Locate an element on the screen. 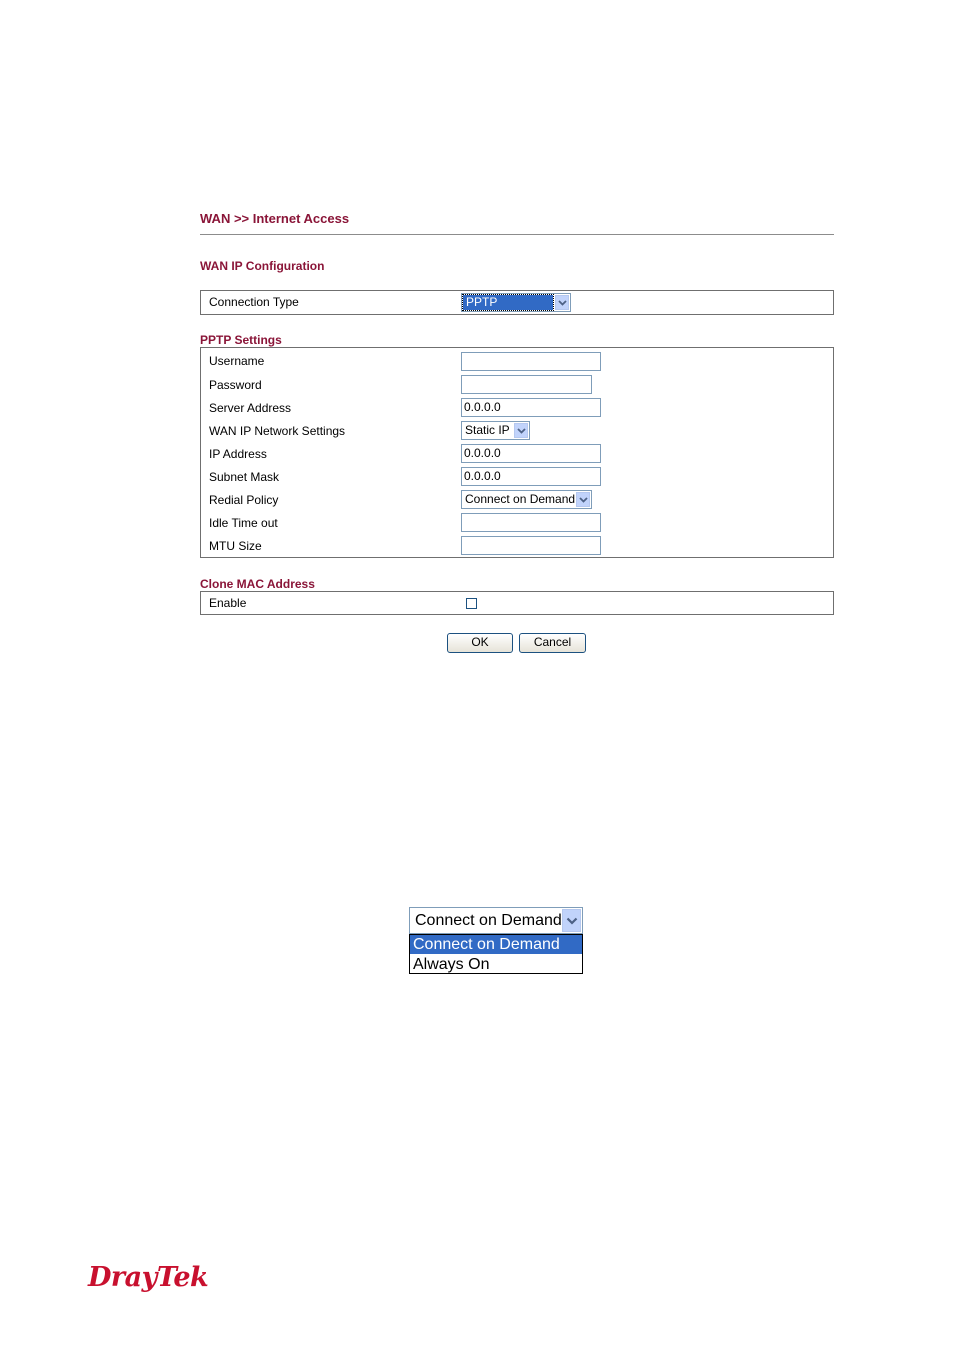  mtu-size-label: MTU Size is located at coordinates (235, 546).